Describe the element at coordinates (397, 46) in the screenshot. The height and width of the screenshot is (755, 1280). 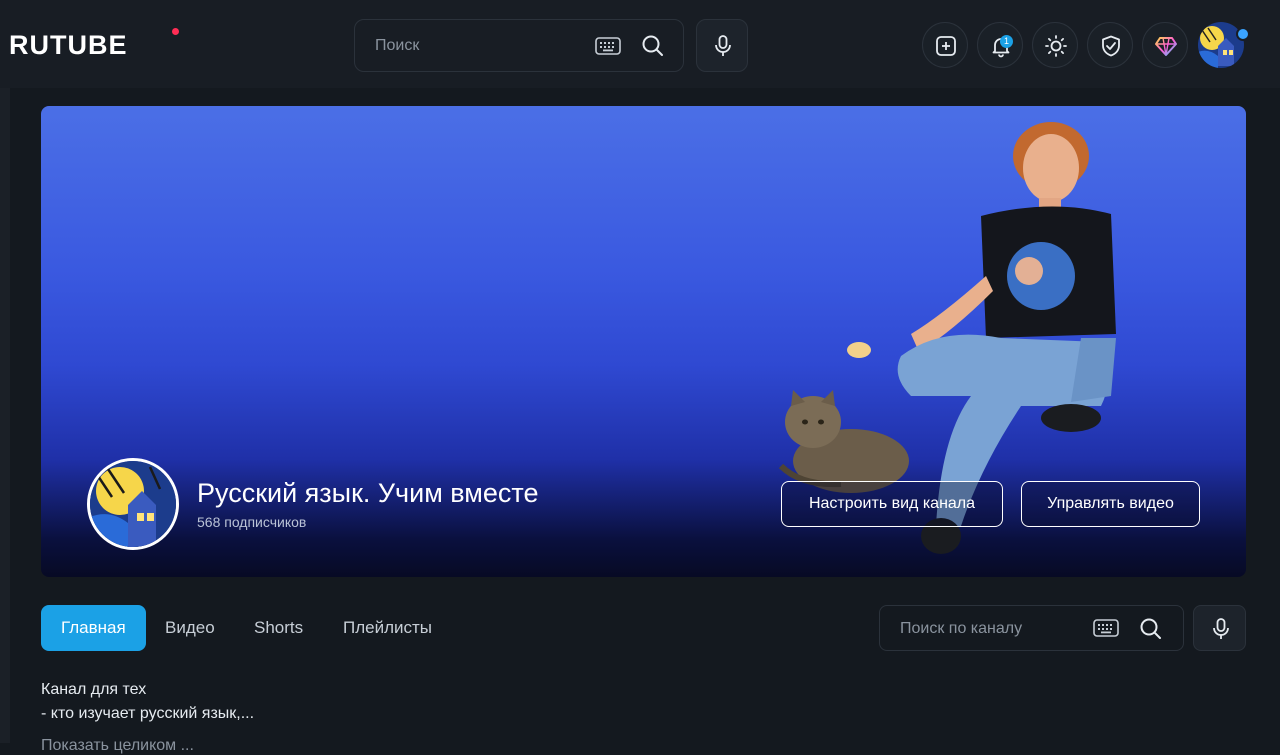
I see `search-input: Поиск` at that location.